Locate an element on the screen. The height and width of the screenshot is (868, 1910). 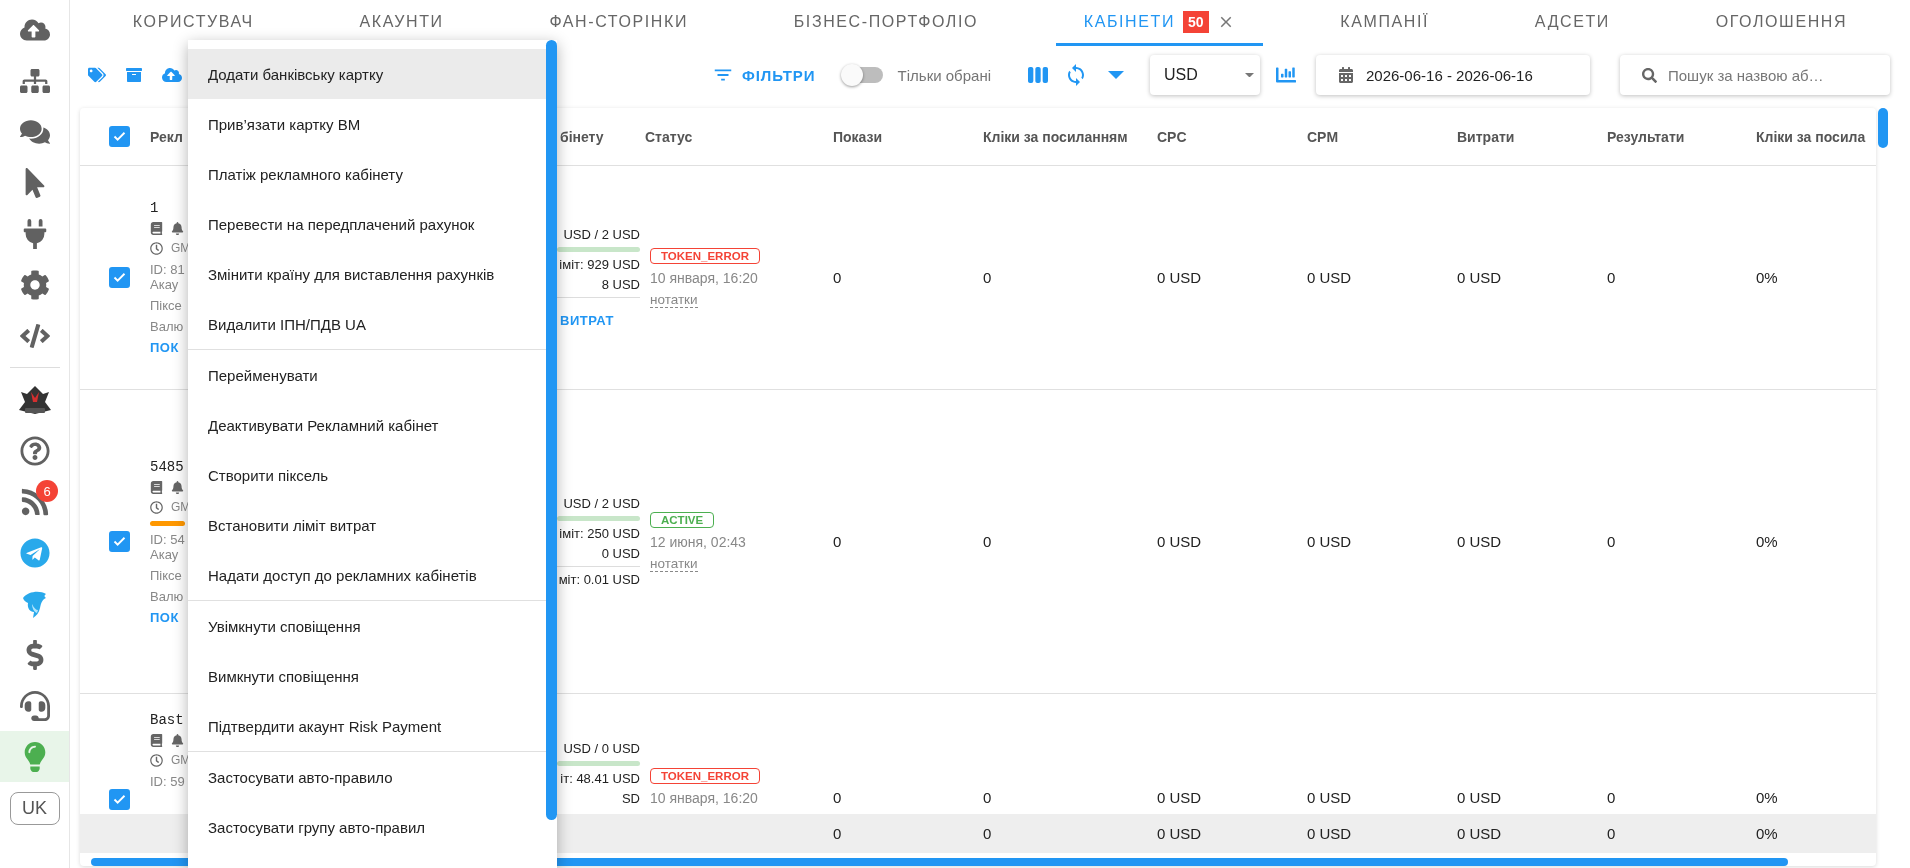
settings-icon is located at coordinates (34, 284).